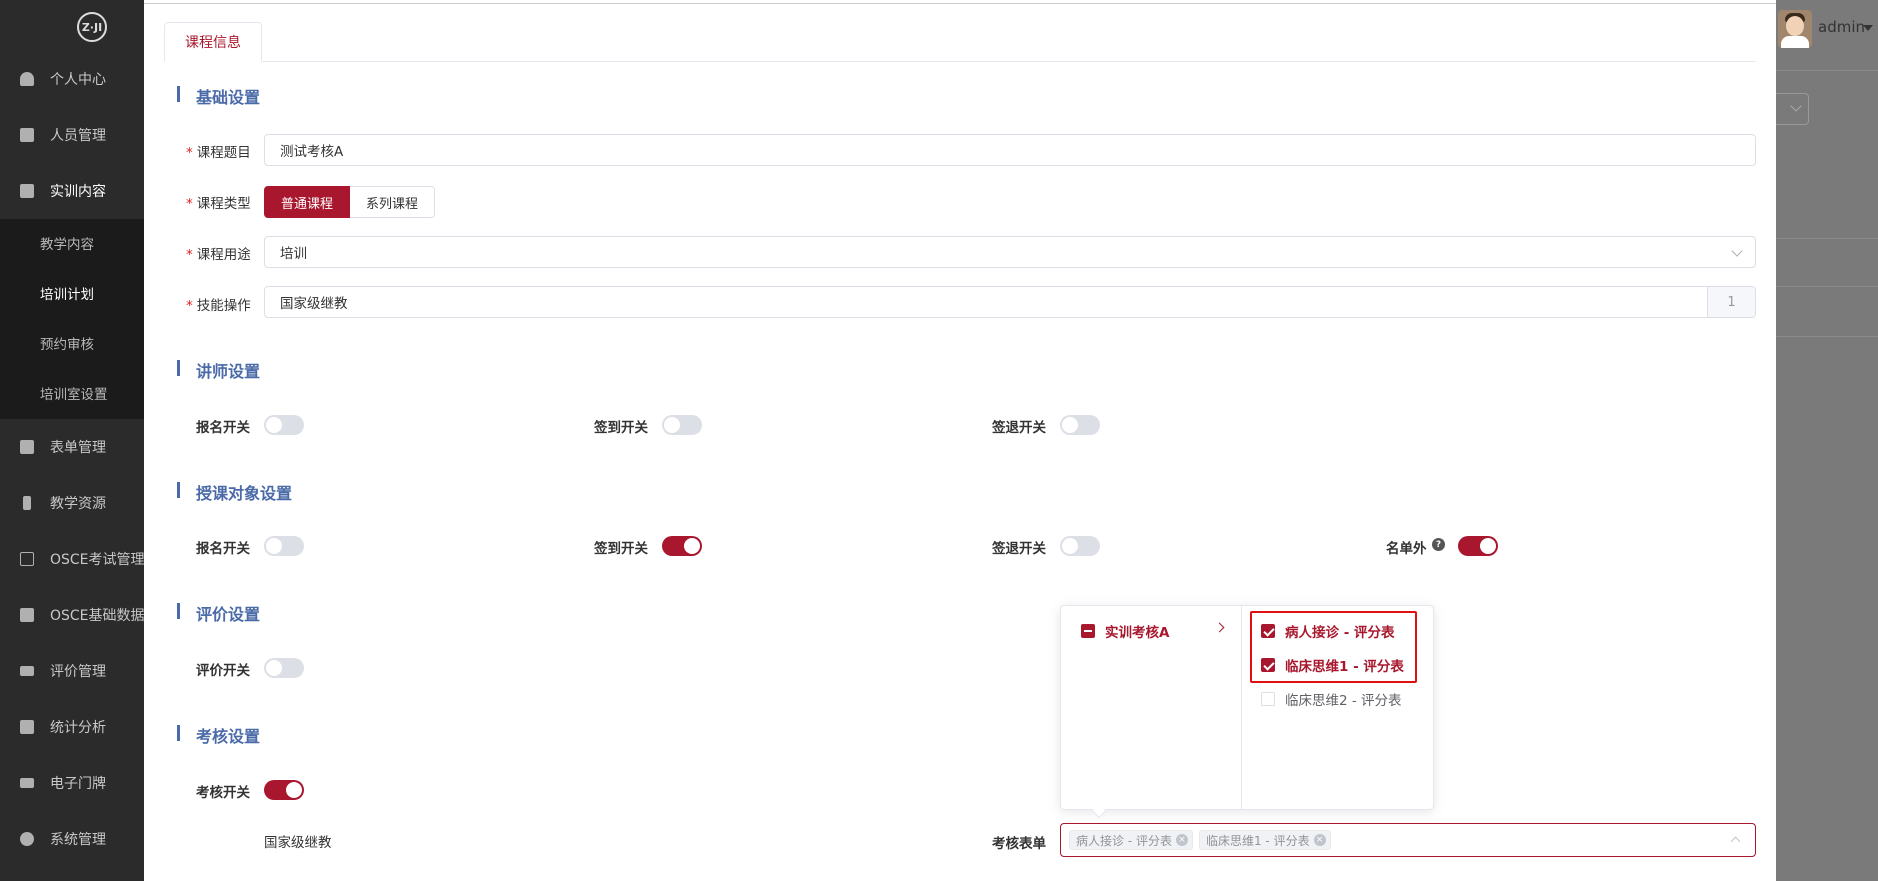 This screenshot has height=881, width=1878. What do you see at coordinates (1478, 546) in the screenshot?
I see `out-of-list-switch` at bounding box center [1478, 546].